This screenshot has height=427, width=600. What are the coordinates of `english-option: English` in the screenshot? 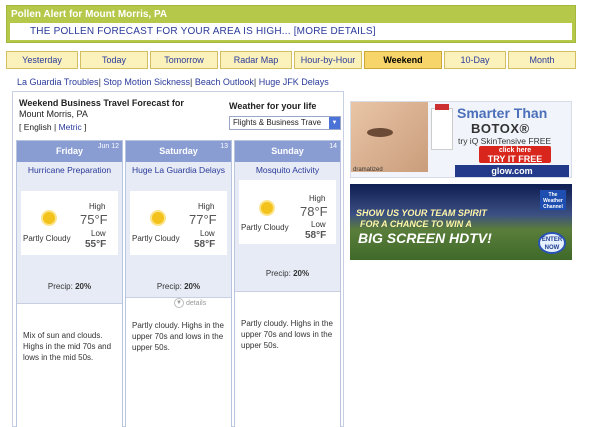 It's located at (38, 127).